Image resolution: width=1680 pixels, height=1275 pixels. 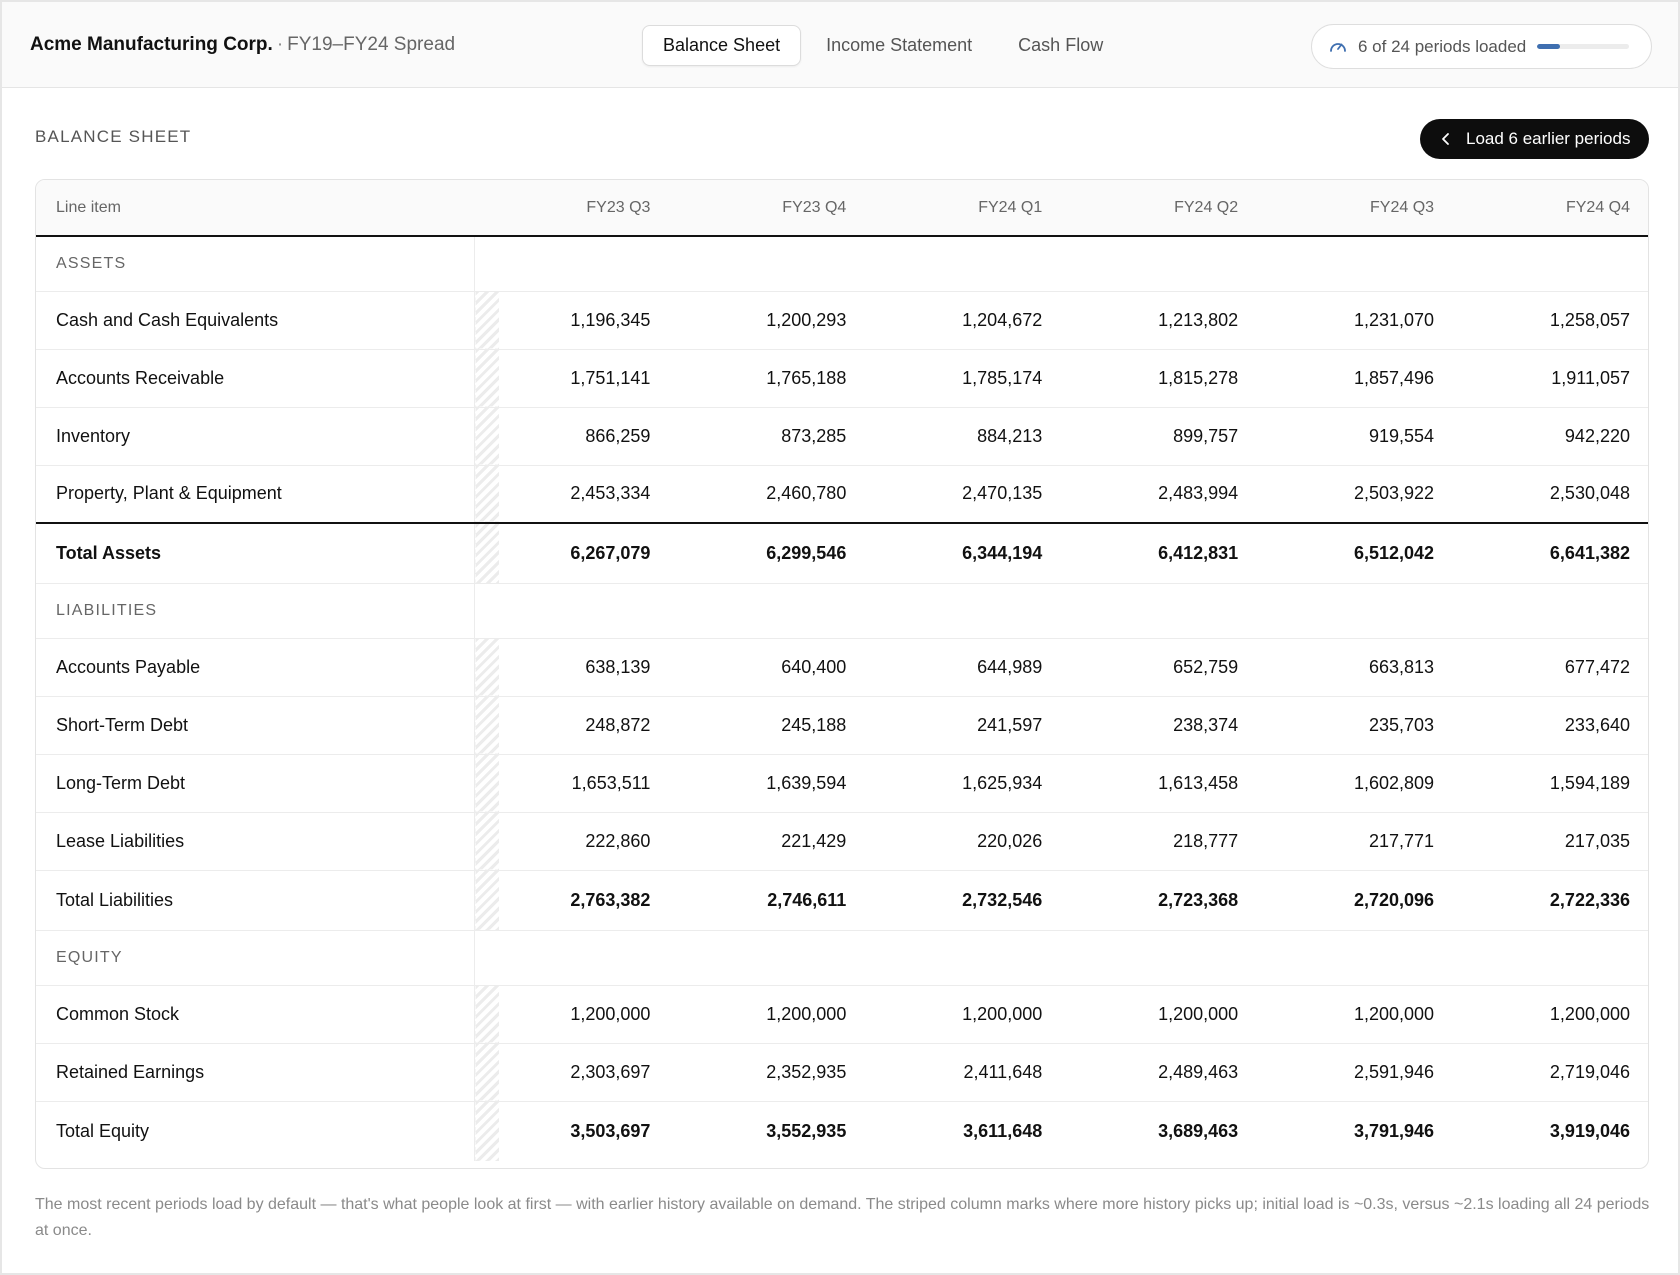 What do you see at coordinates (964, 841) in the screenshot?
I see `value-cell: 220,026` at bounding box center [964, 841].